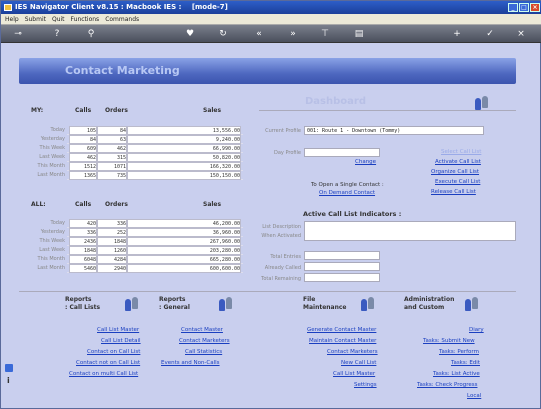 The image size is (541, 409). I want to click on link-contact-marketers: Contact Marketers, so click(204, 341).